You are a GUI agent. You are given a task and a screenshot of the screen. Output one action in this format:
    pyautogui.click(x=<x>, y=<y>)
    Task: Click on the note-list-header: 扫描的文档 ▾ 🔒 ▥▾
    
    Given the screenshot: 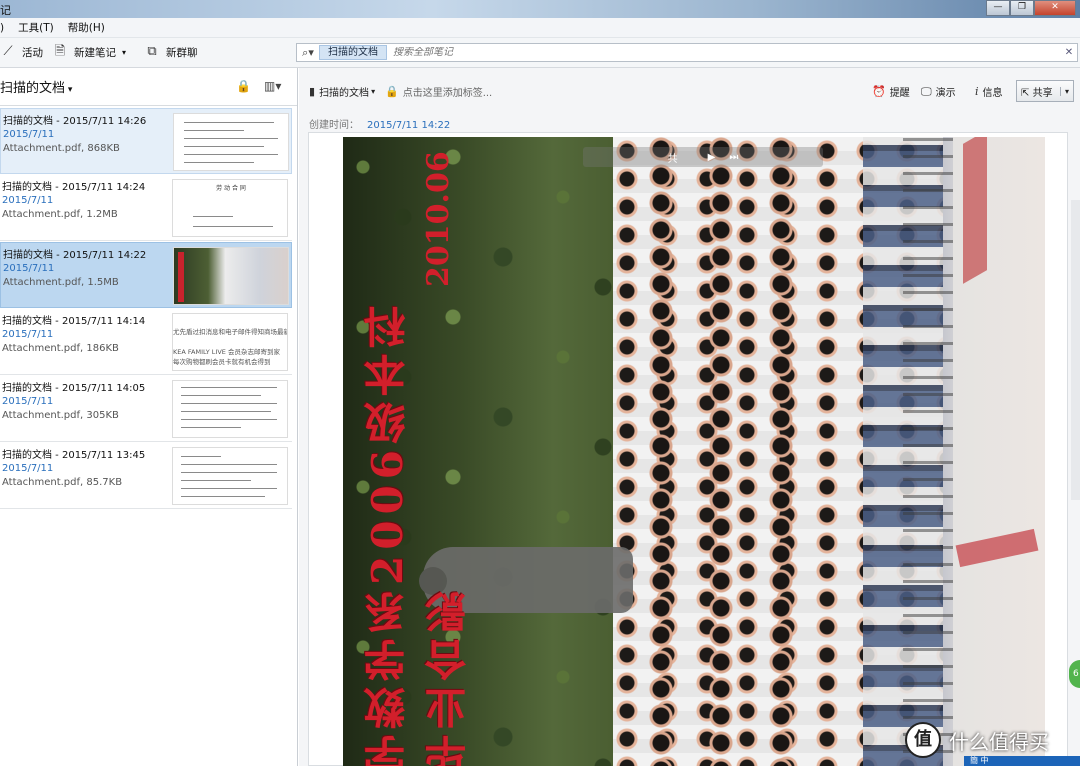 What is the action you would take?
    pyautogui.click(x=148, y=87)
    